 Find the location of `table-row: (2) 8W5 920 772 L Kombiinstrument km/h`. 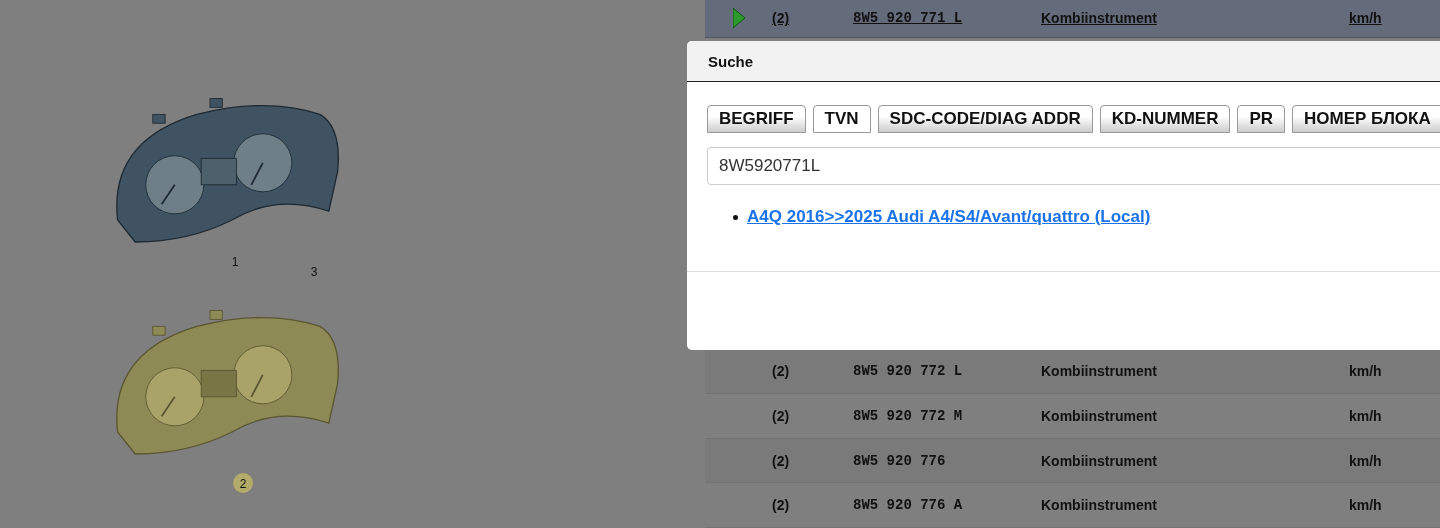

table-row: (2) 8W5 920 772 L Kombiinstrument km/h is located at coordinates (1072, 372).